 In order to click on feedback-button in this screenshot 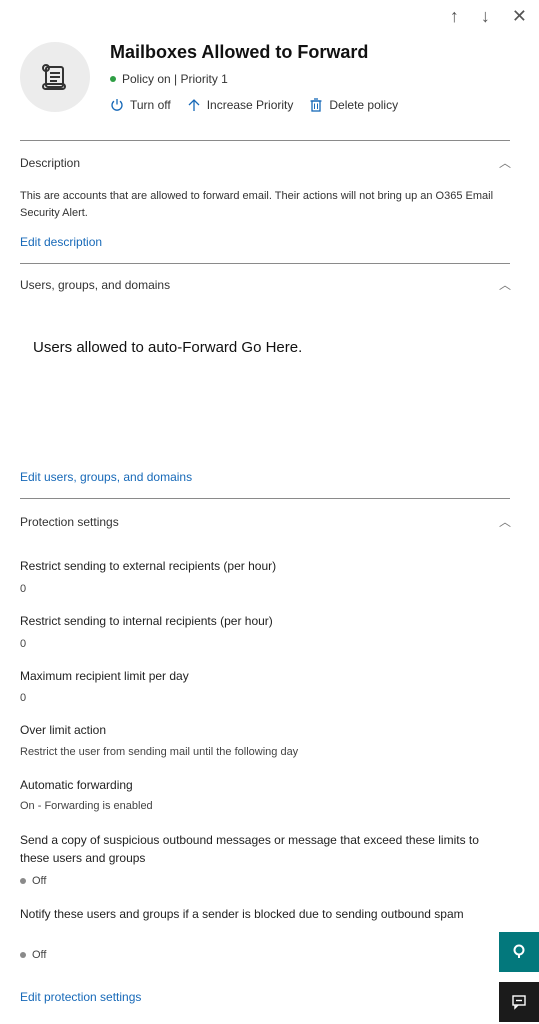, I will do `click(519, 1002)`.